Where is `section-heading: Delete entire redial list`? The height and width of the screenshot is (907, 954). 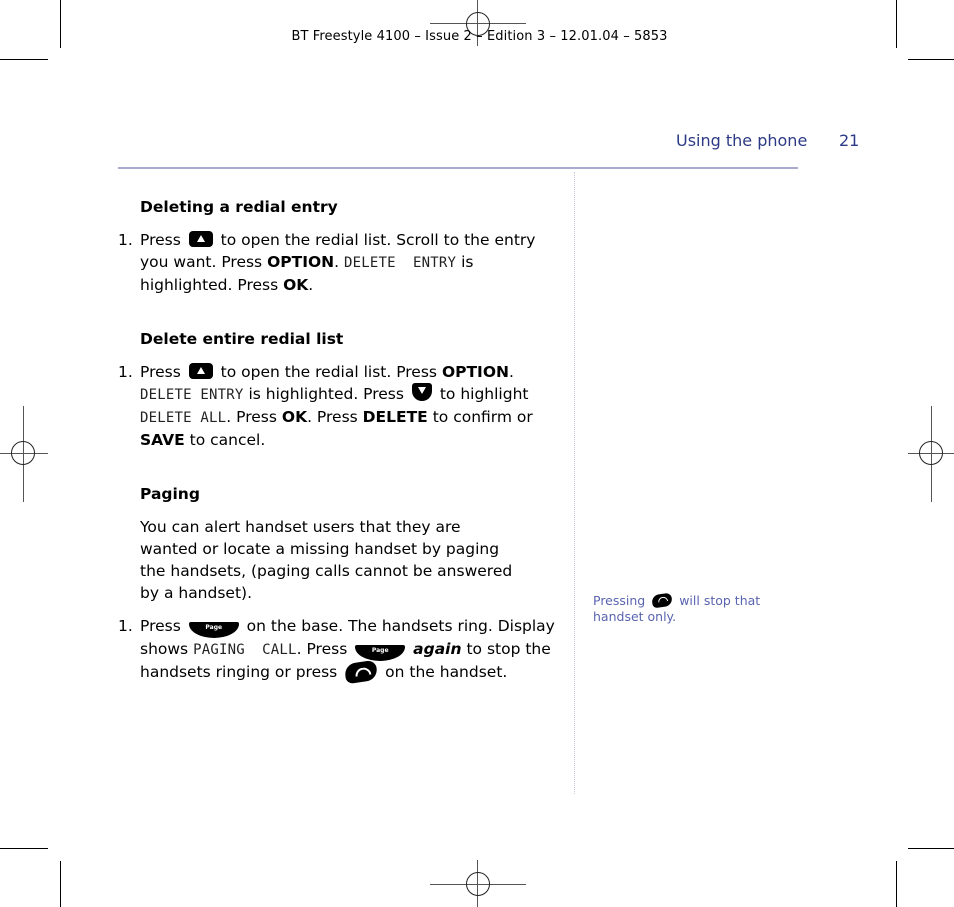
section-heading: Delete entire redial list is located at coordinates (242, 339).